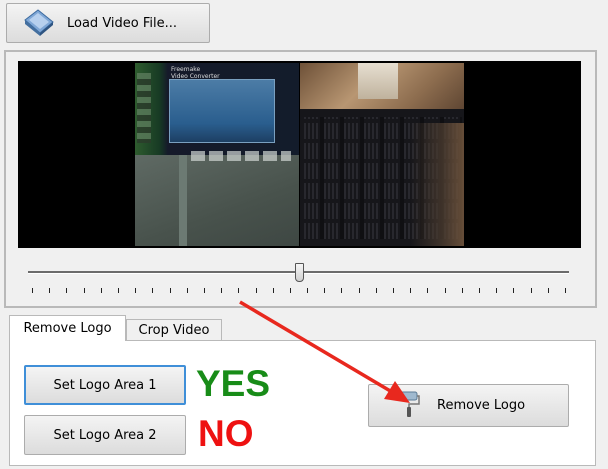  I want to click on tab-crop-video: Crop Video, so click(174, 330).